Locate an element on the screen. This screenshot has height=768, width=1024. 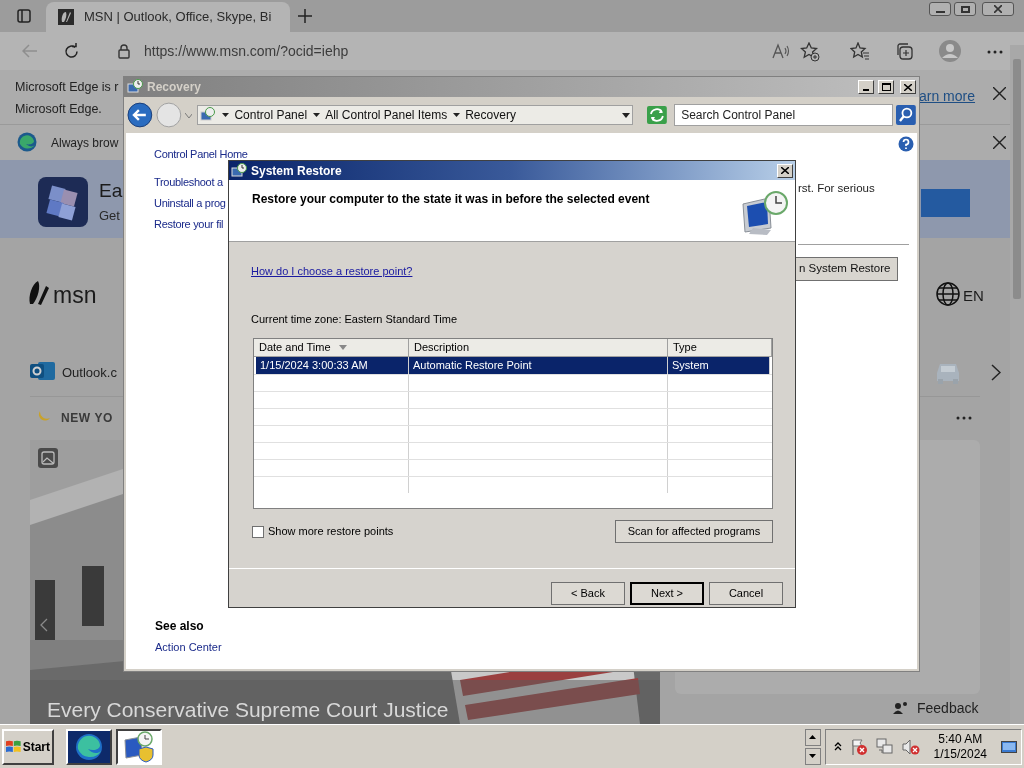
table-cell: 1/15/2024 3:00:33 AM is located at coordinates (332, 365).